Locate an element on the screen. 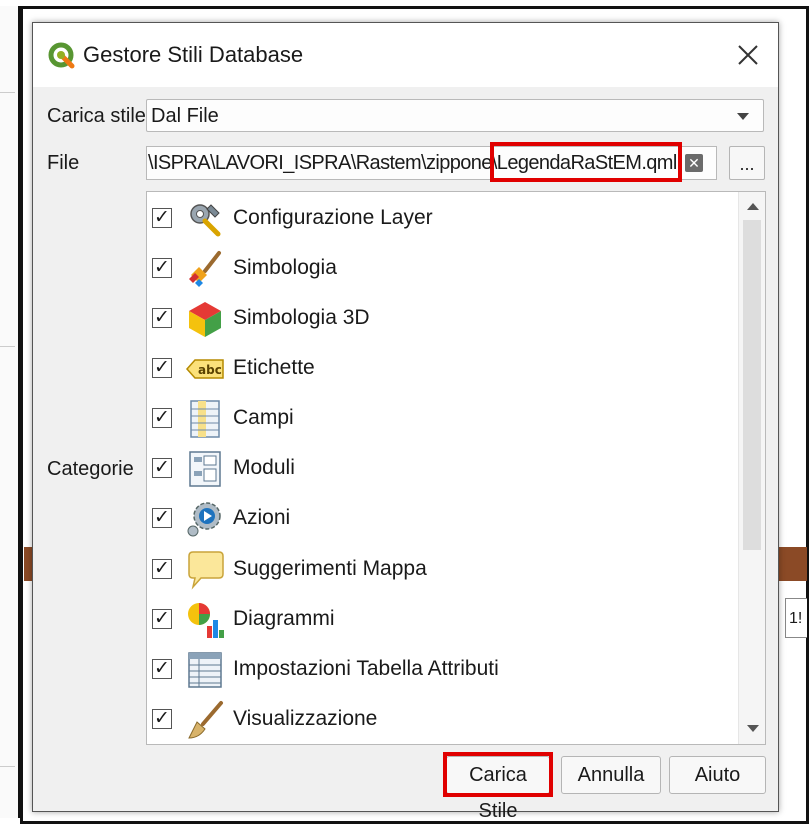 Image resolution: width=809 pixels, height=829 pixels. list-item: ✓ Visualizzazione is located at coordinates (442, 719).